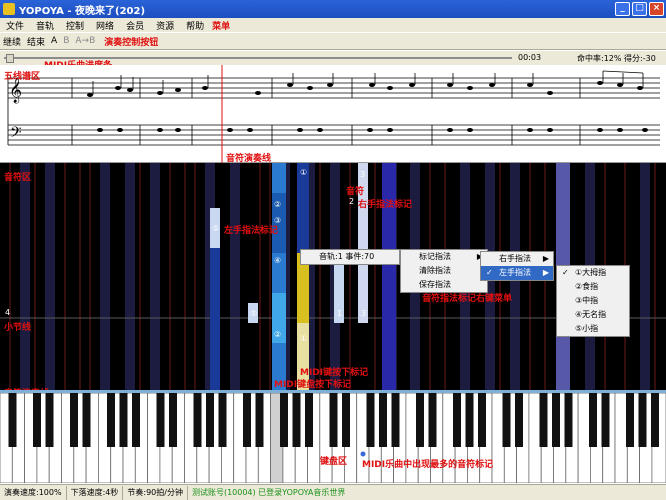 Image resolution: width=666 pixels, height=500 pixels. What do you see at coordinates (253, 313) in the screenshot?
I see `finger-label-5b: ⑤` at bounding box center [253, 313].